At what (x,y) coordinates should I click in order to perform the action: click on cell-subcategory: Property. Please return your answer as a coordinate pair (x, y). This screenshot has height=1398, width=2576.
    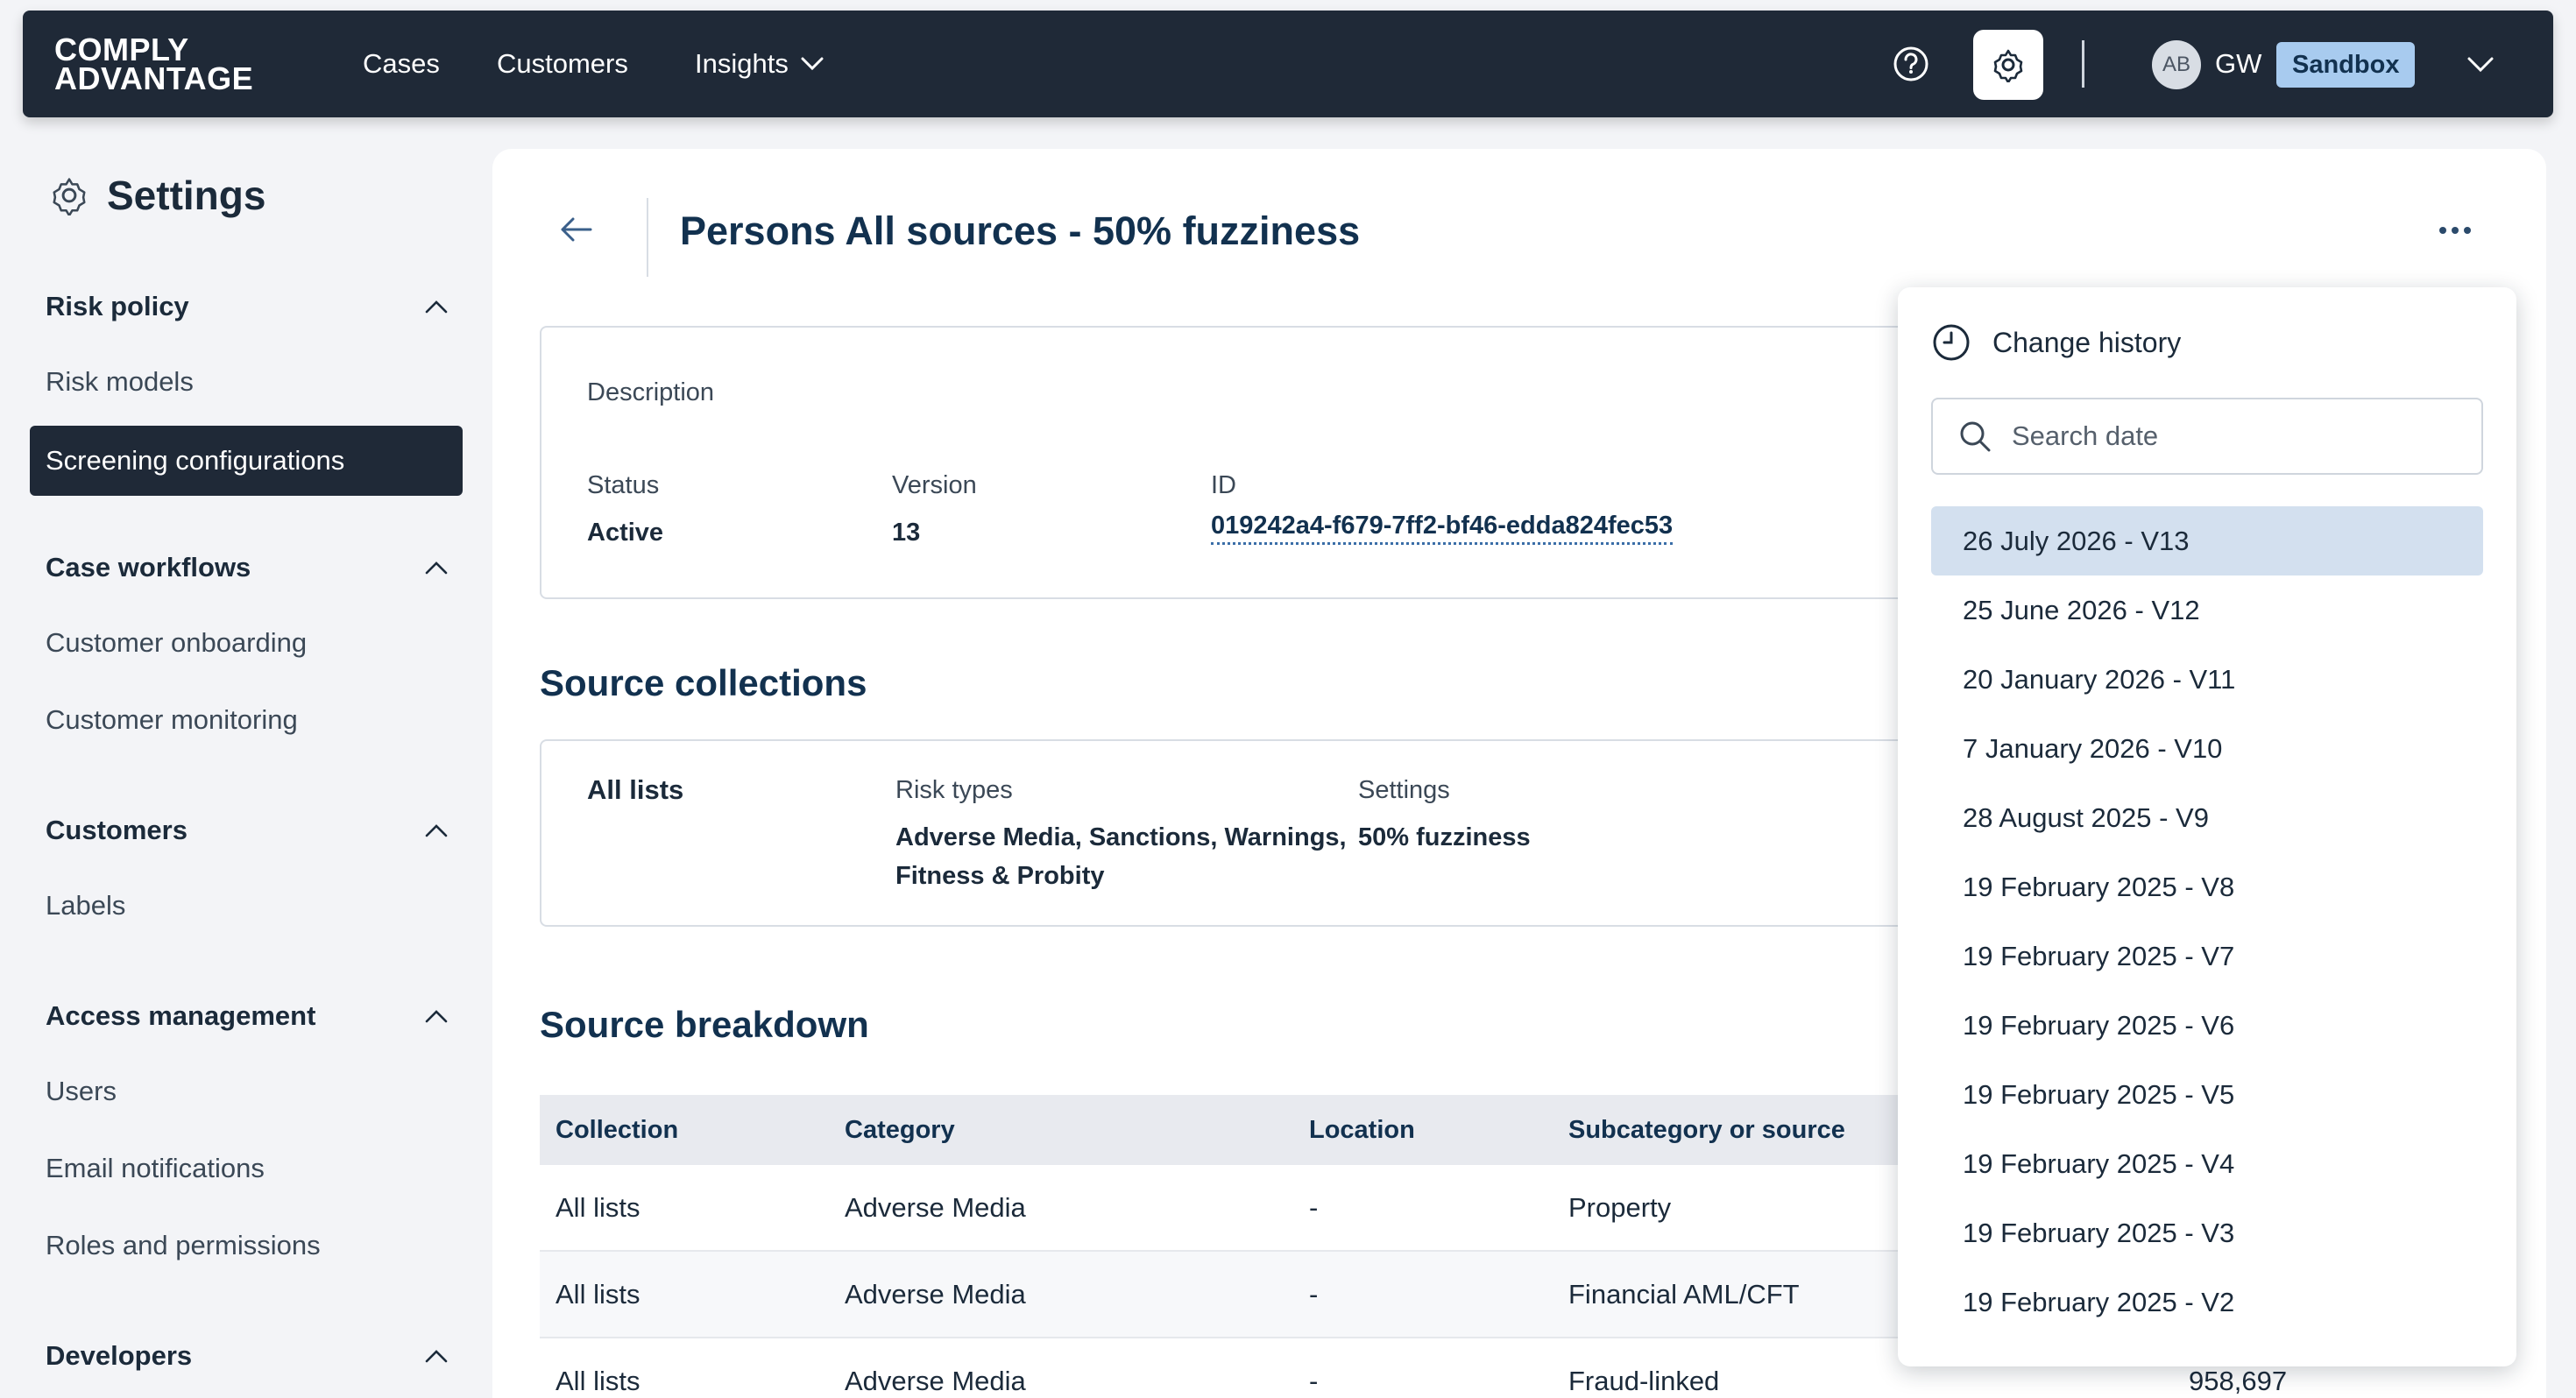
    Looking at the image, I should click on (1620, 1207).